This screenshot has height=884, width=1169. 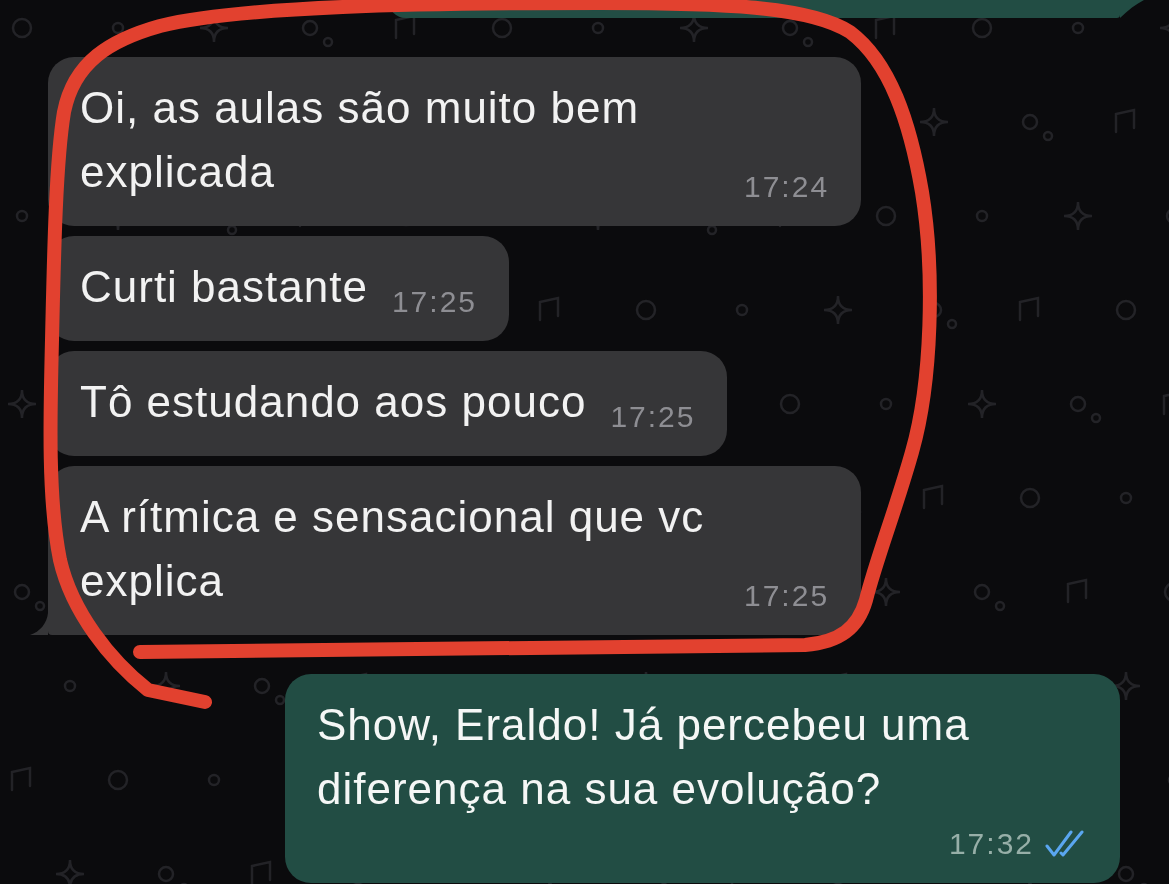 I want to click on message-text: Curti bastante, so click(x=224, y=287).